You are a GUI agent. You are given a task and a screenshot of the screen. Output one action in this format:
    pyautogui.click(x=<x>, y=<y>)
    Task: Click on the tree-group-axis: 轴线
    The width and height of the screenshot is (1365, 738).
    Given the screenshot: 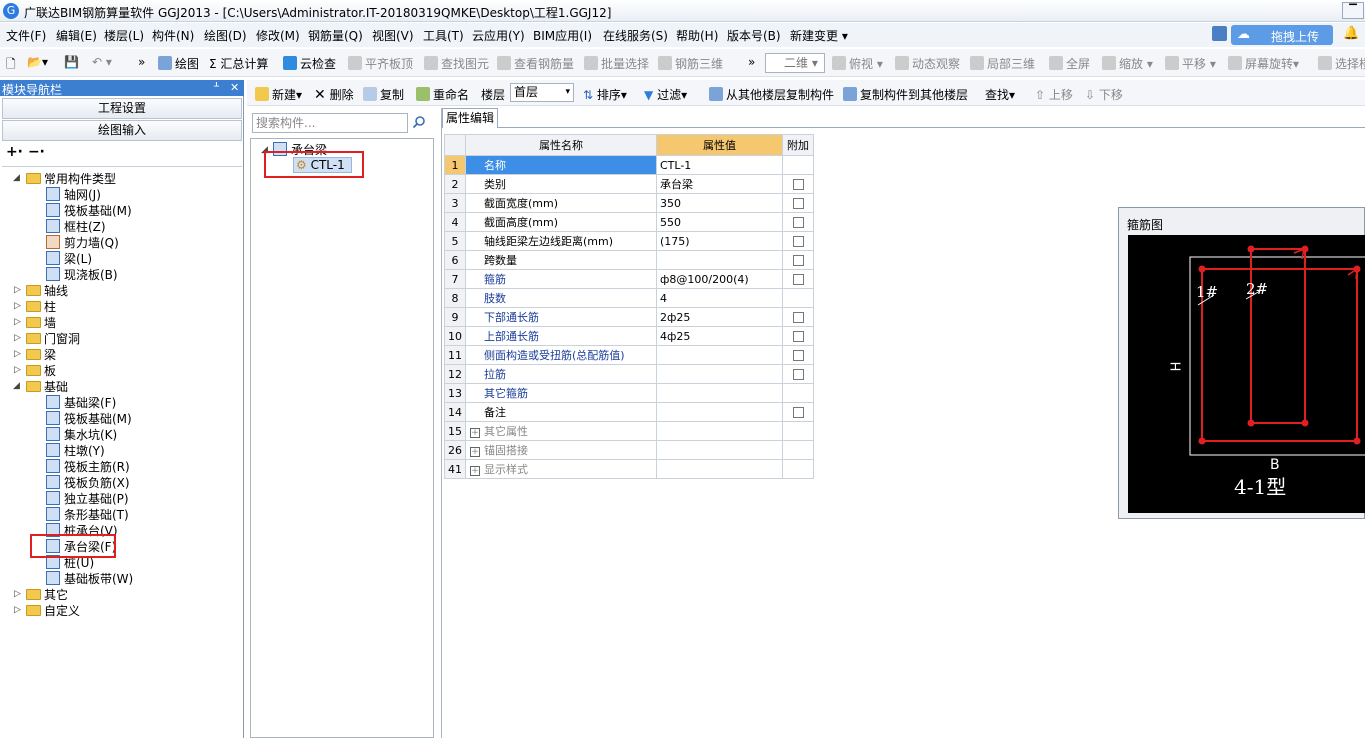 What is the action you would take?
    pyautogui.click(x=47, y=290)
    